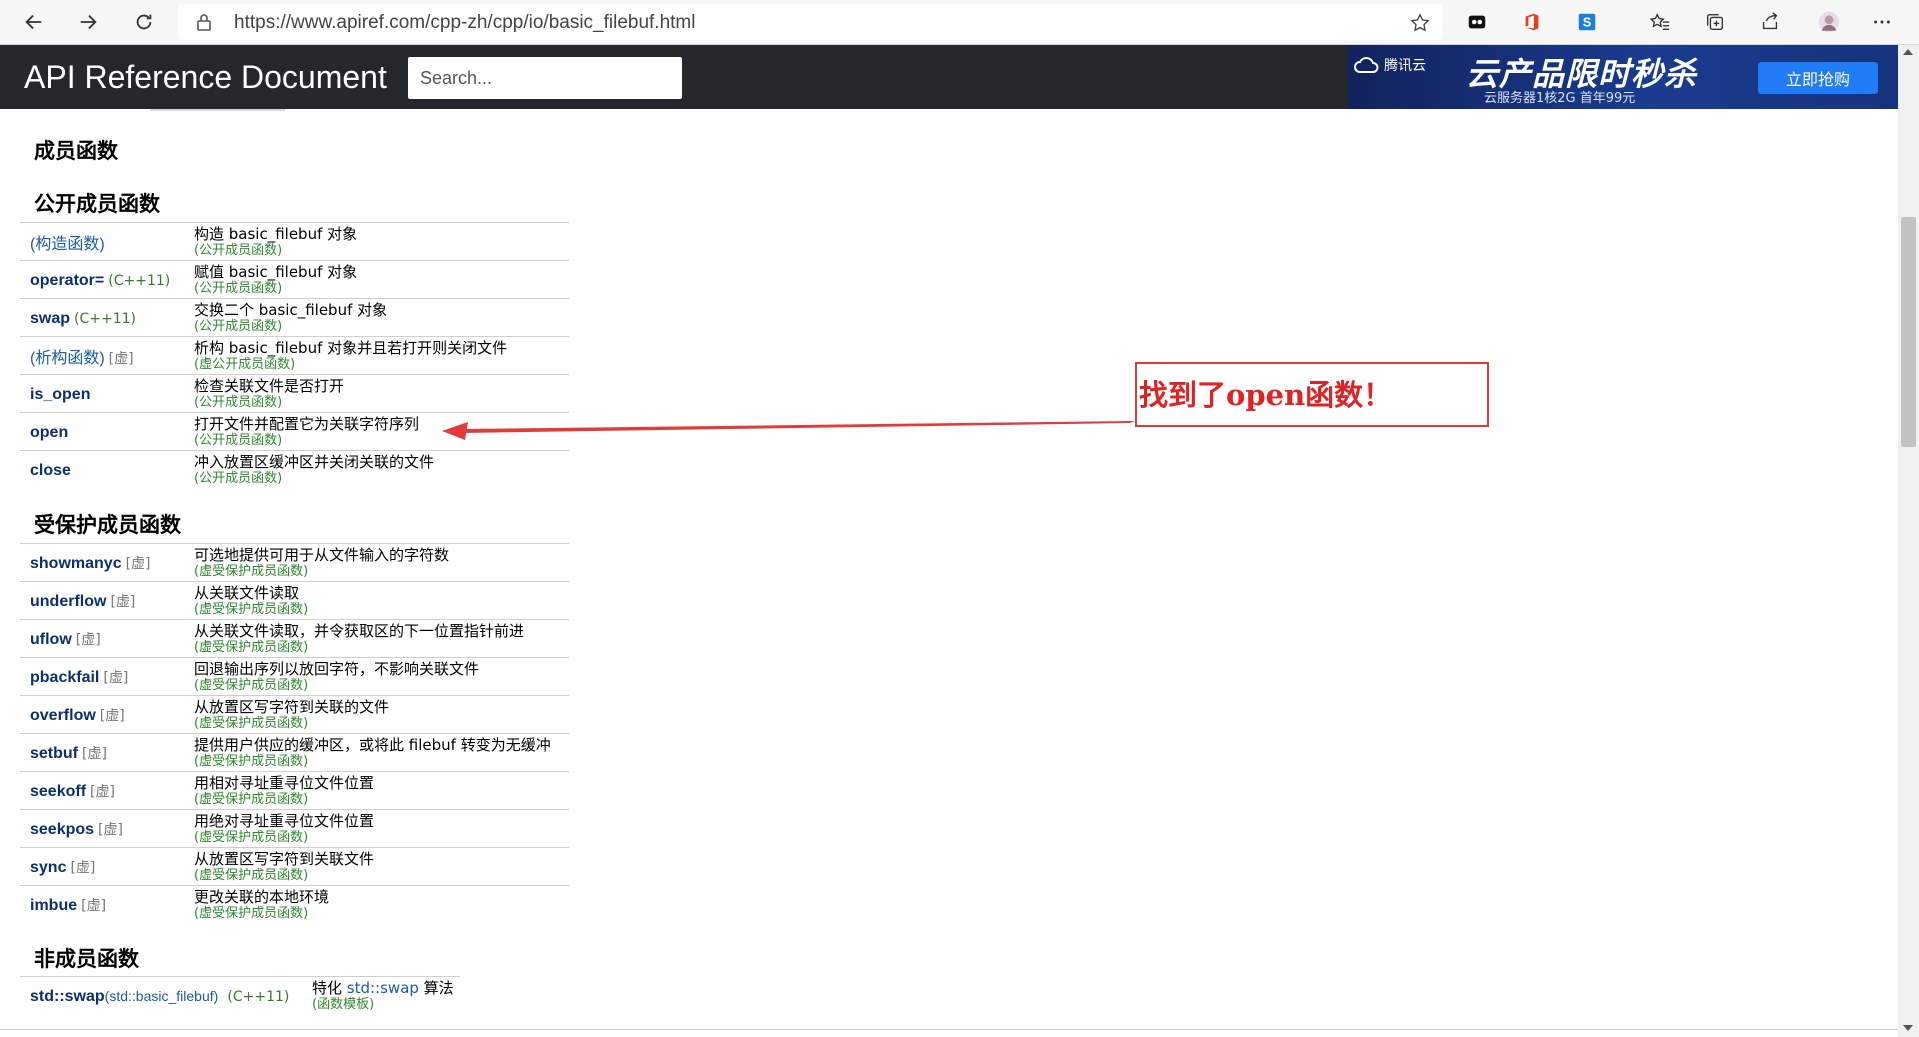 This screenshot has width=1919, height=1037. Describe the element at coordinates (58, 791) in the screenshot. I see `protected-fn-link: seekoff` at that location.